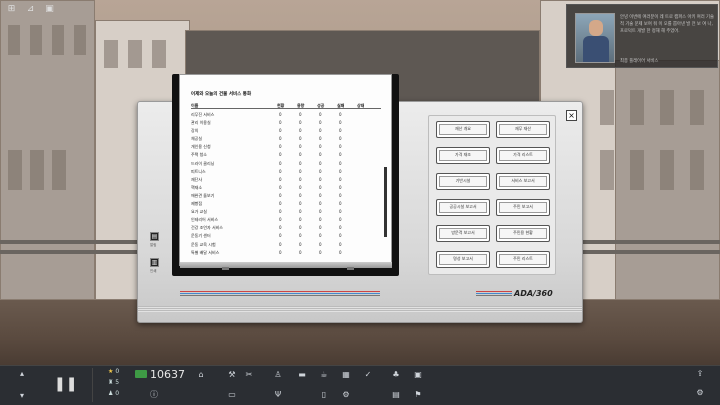 Image resolution: width=720 pixels, height=405 pixels. I want to click on service-name: 강의, so click(195, 131).